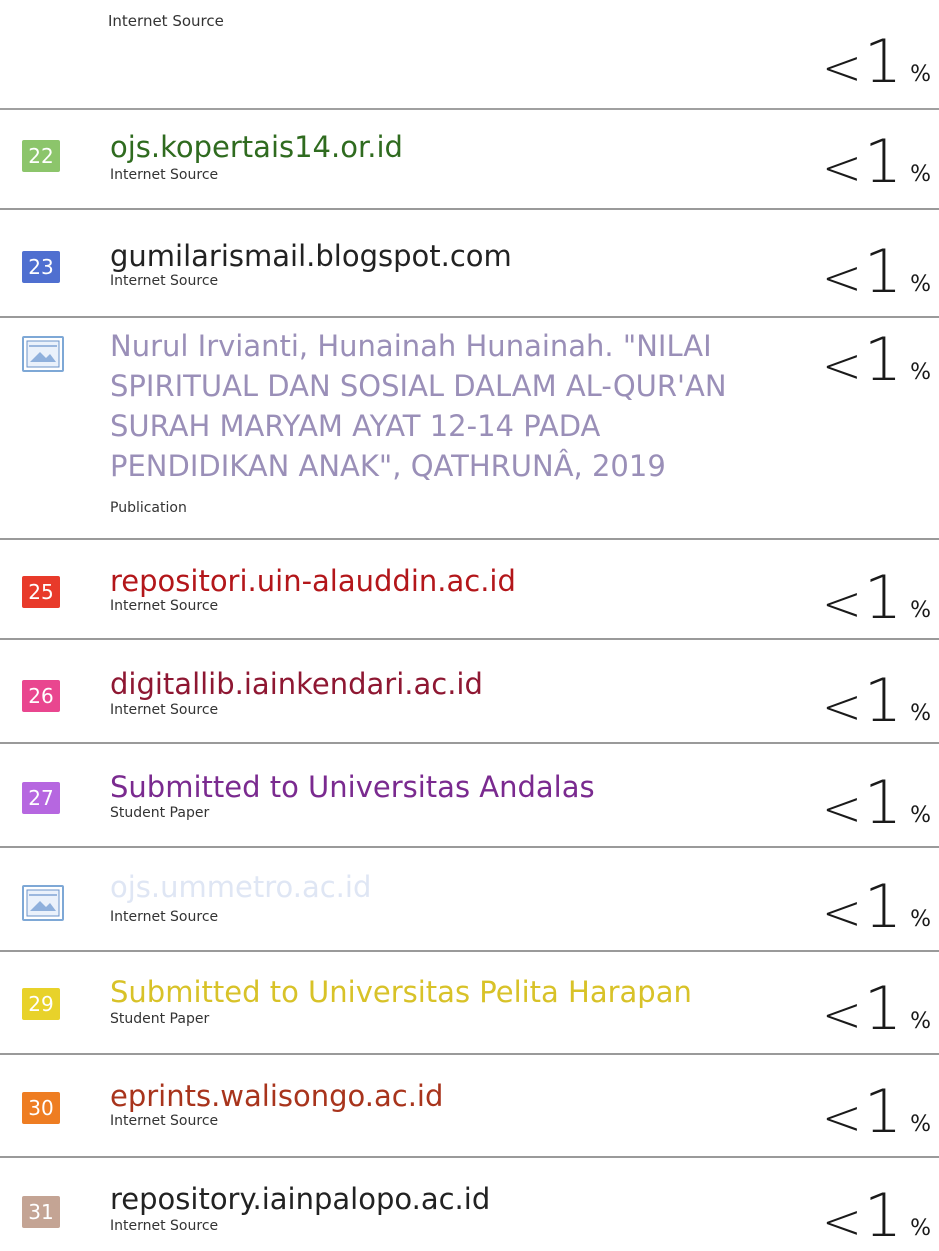 Image resolution: width=939 pixels, height=1251 pixels. I want to click on source-title: digitallib.iainkendari.ac.id, so click(296, 684).